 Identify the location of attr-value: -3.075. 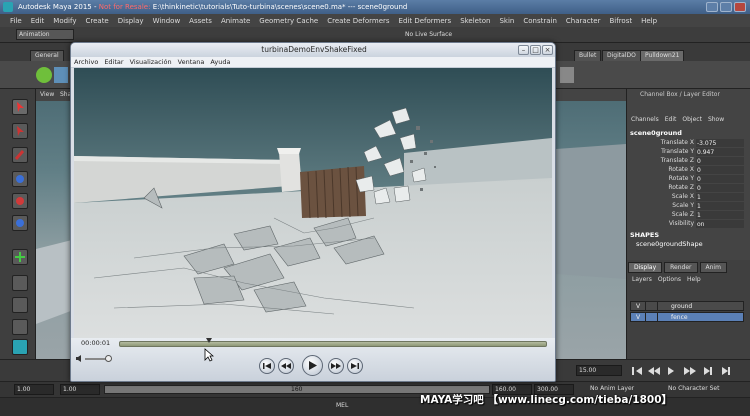
(720, 142).